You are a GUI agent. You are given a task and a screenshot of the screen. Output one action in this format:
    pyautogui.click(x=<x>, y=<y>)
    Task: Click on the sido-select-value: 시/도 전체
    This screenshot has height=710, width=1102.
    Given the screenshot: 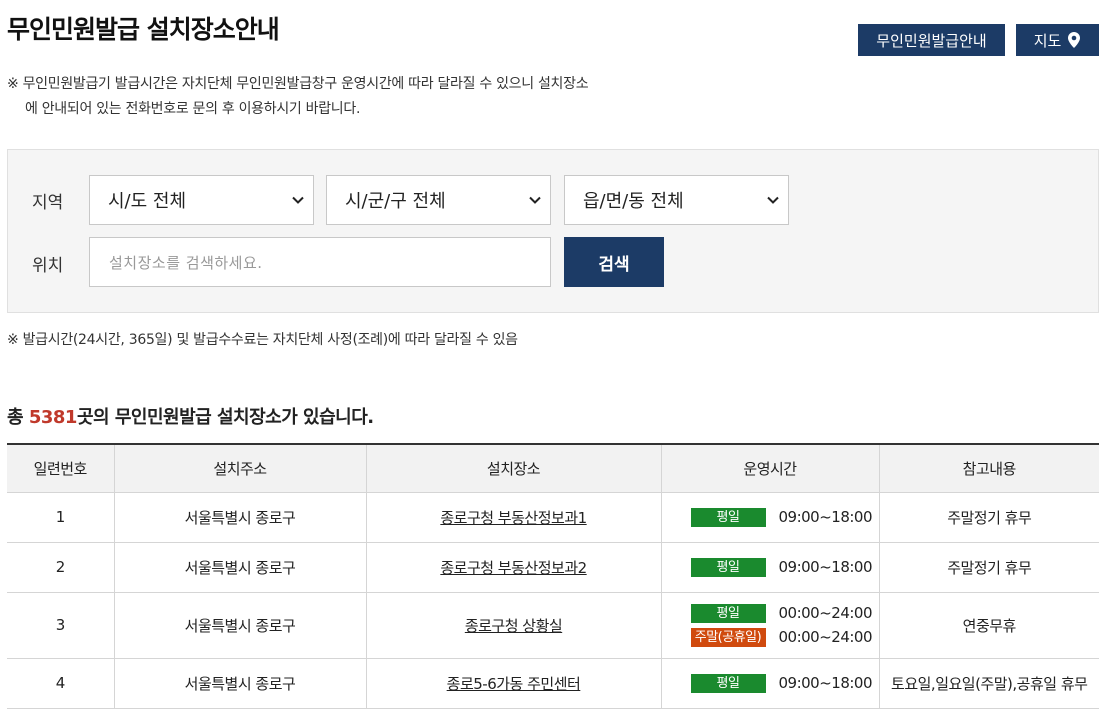 What is the action you would take?
    pyautogui.click(x=147, y=201)
    